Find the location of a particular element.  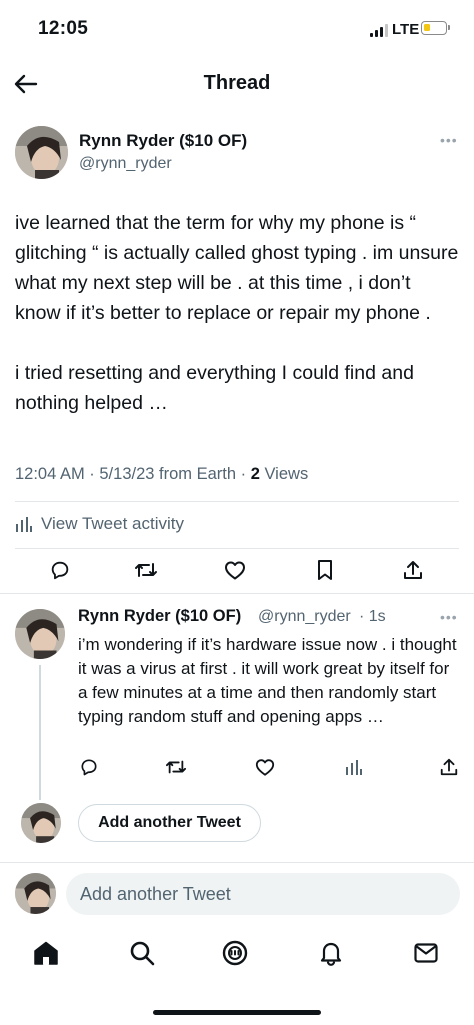

tab-messages is located at coordinates (426, 953).